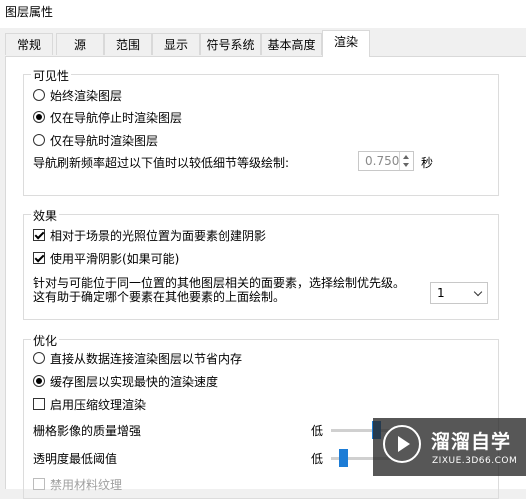 The height and width of the screenshot is (499, 526). What do you see at coordinates (291, 44) in the screenshot?
I see `tab-base-heights: 基本高度` at bounding box center [291, 44].